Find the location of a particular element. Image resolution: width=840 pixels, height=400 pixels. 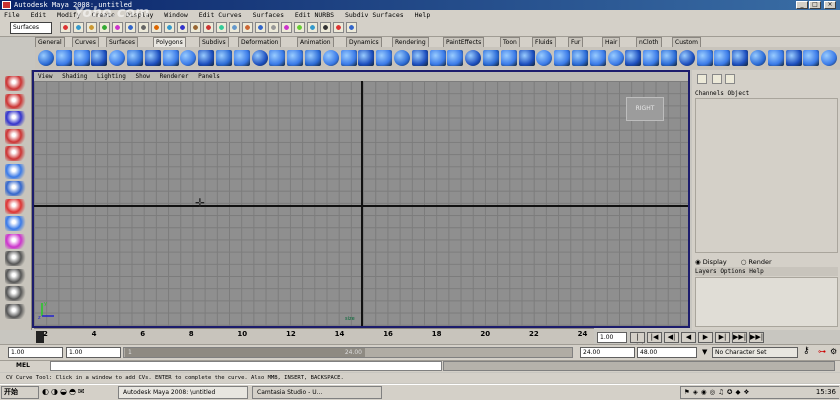

start-button: 开始 is located at coordinates (20, 392).